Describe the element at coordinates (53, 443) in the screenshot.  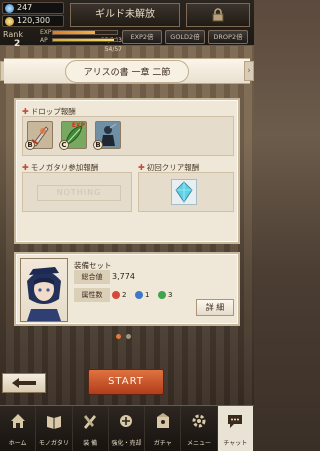
I see `nav-story-label: モノガタリ` at that location.